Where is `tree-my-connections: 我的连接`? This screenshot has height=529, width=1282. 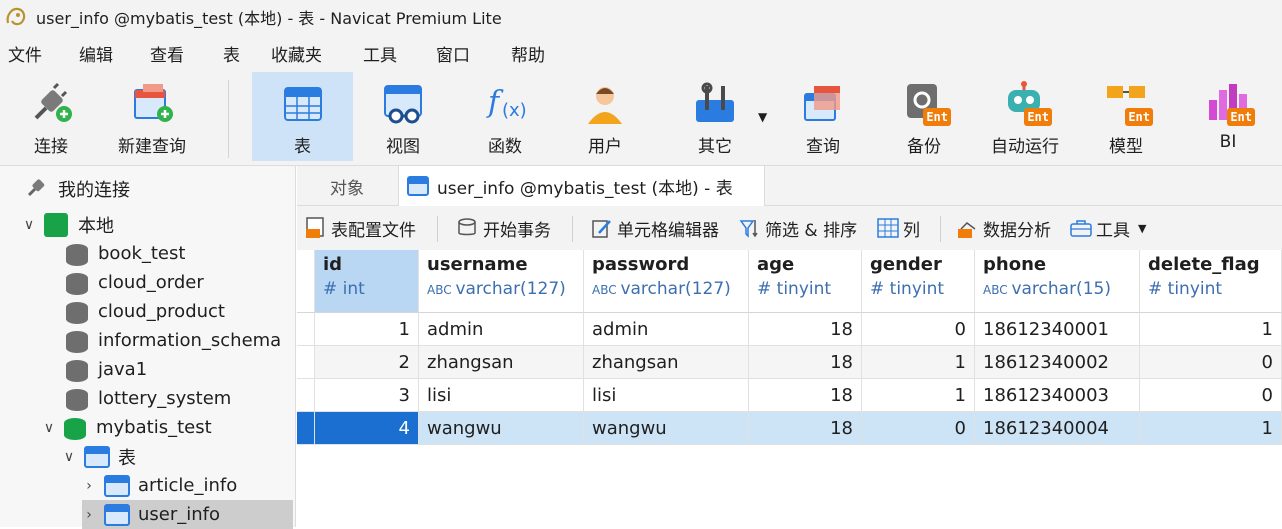 tree-my-connections: 我的连接 is located at coordinates (78, 188).